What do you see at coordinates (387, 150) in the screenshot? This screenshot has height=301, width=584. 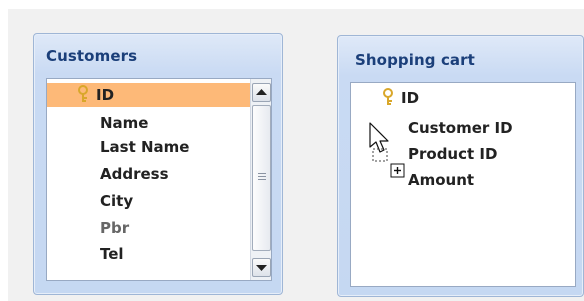 I see `drag-copy-cursor-icon` at bounding box center [387, 150].